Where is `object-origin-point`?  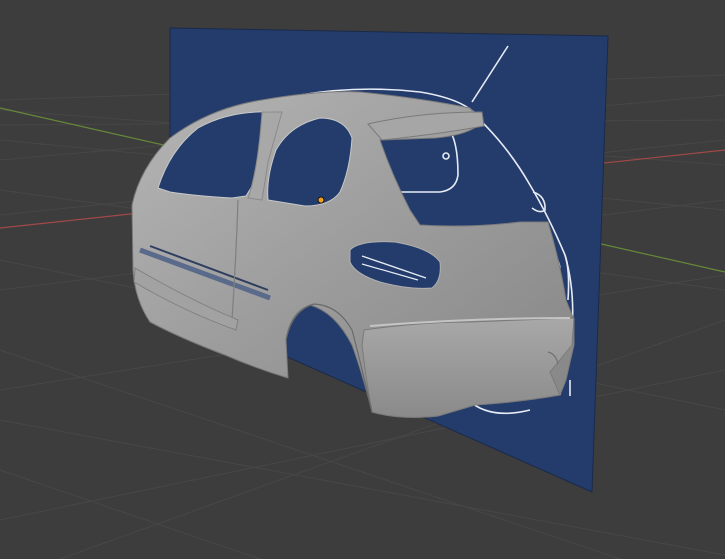 object-origin-point is located at coordinates (321, 200).